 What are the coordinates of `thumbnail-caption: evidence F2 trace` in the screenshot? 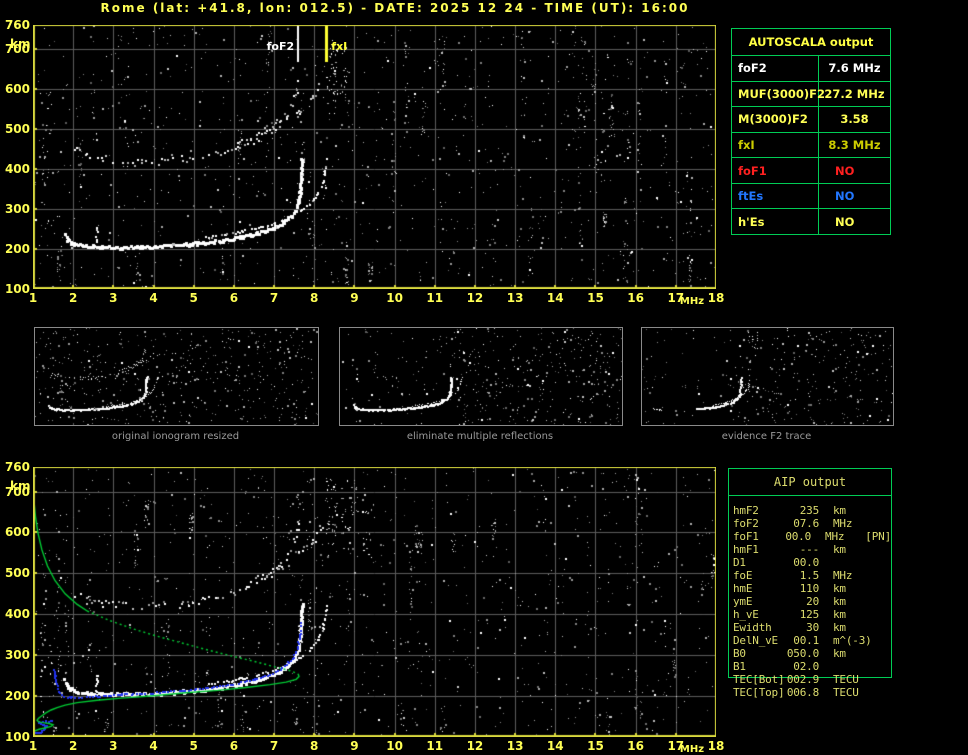 It's located at (766, 436).